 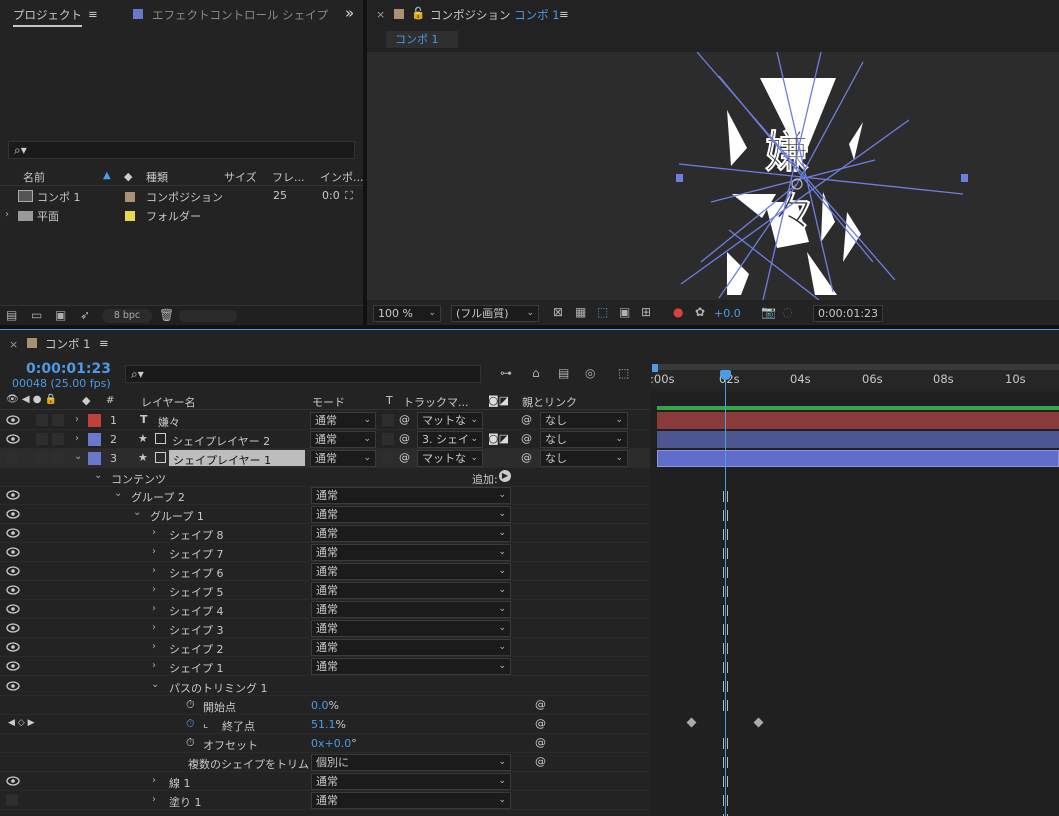 I want to click on property-row: › 線 1 通常 ⌄, so click(x=325, y=781).